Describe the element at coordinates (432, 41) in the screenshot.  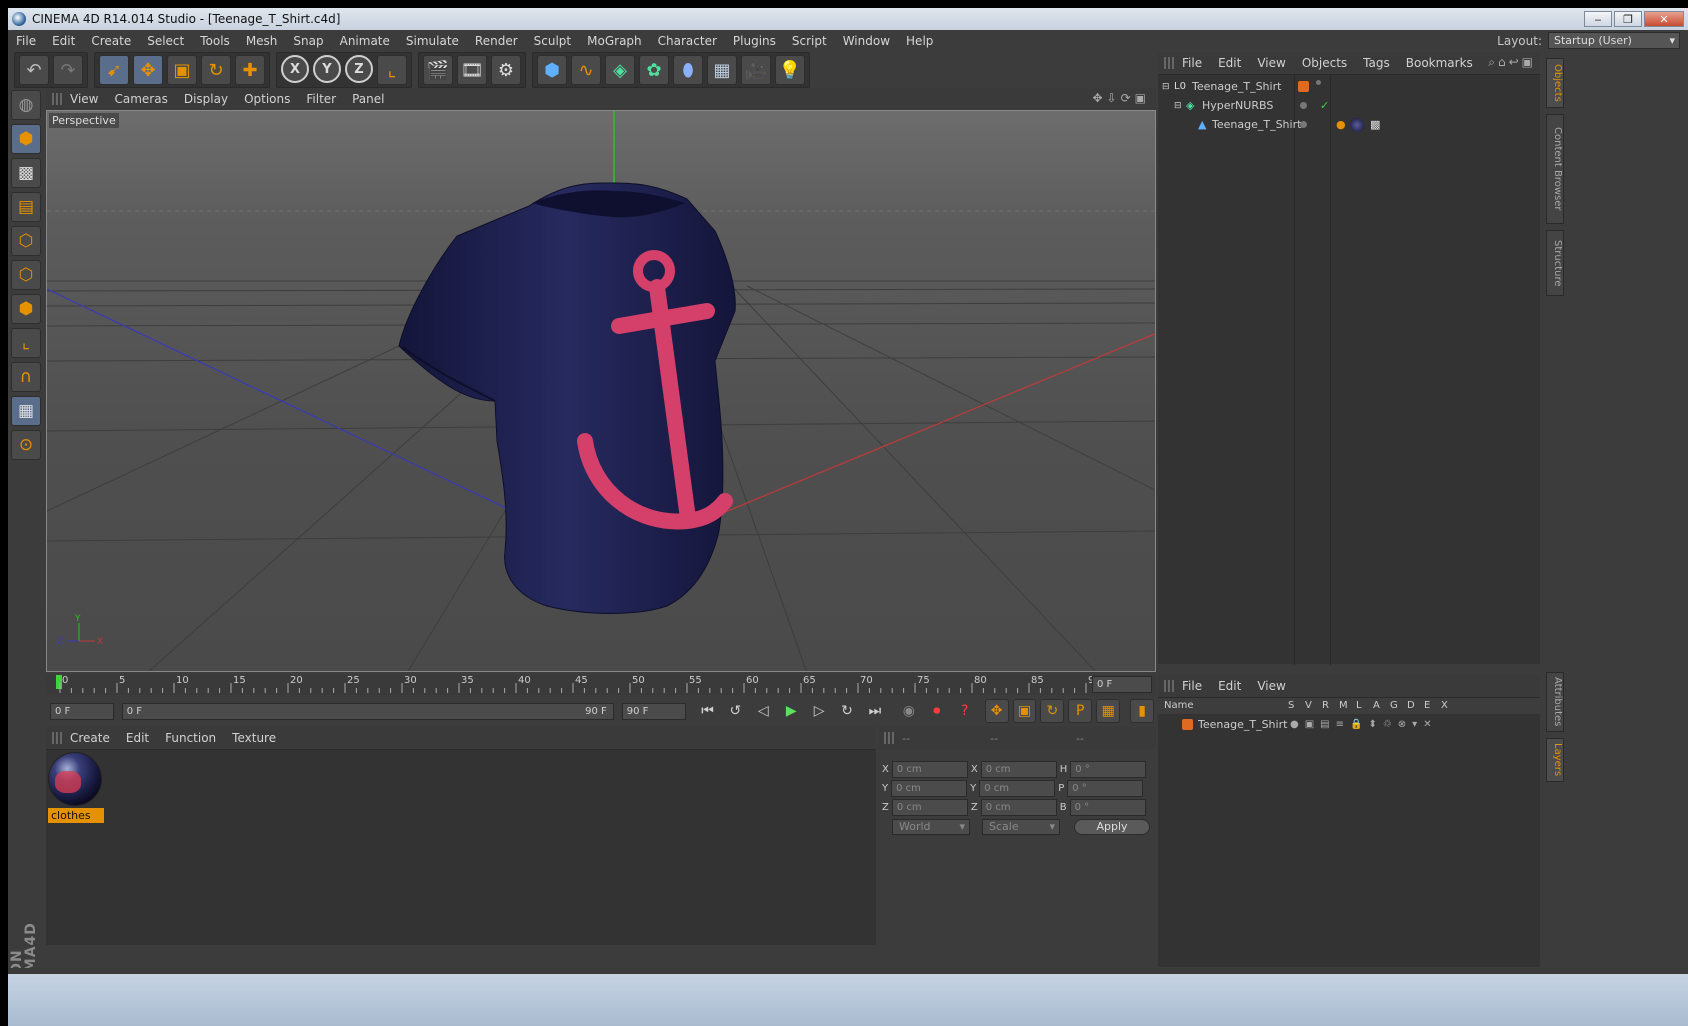
I see `menu-simulate: Simulate` at that location.